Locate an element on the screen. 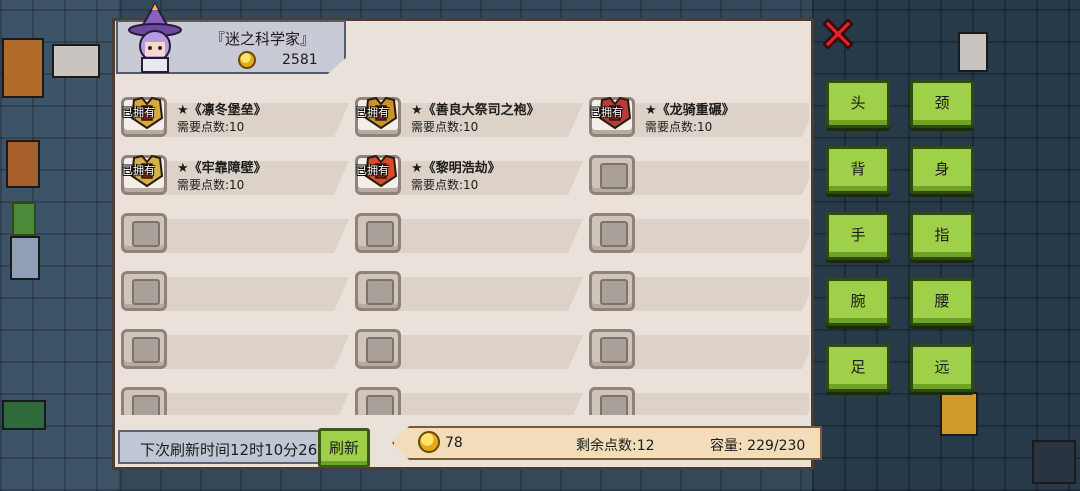 Image resolution: width=1080 pixels, height=491 pixels. gold-coin-icon is located at coordinates (247, 60).